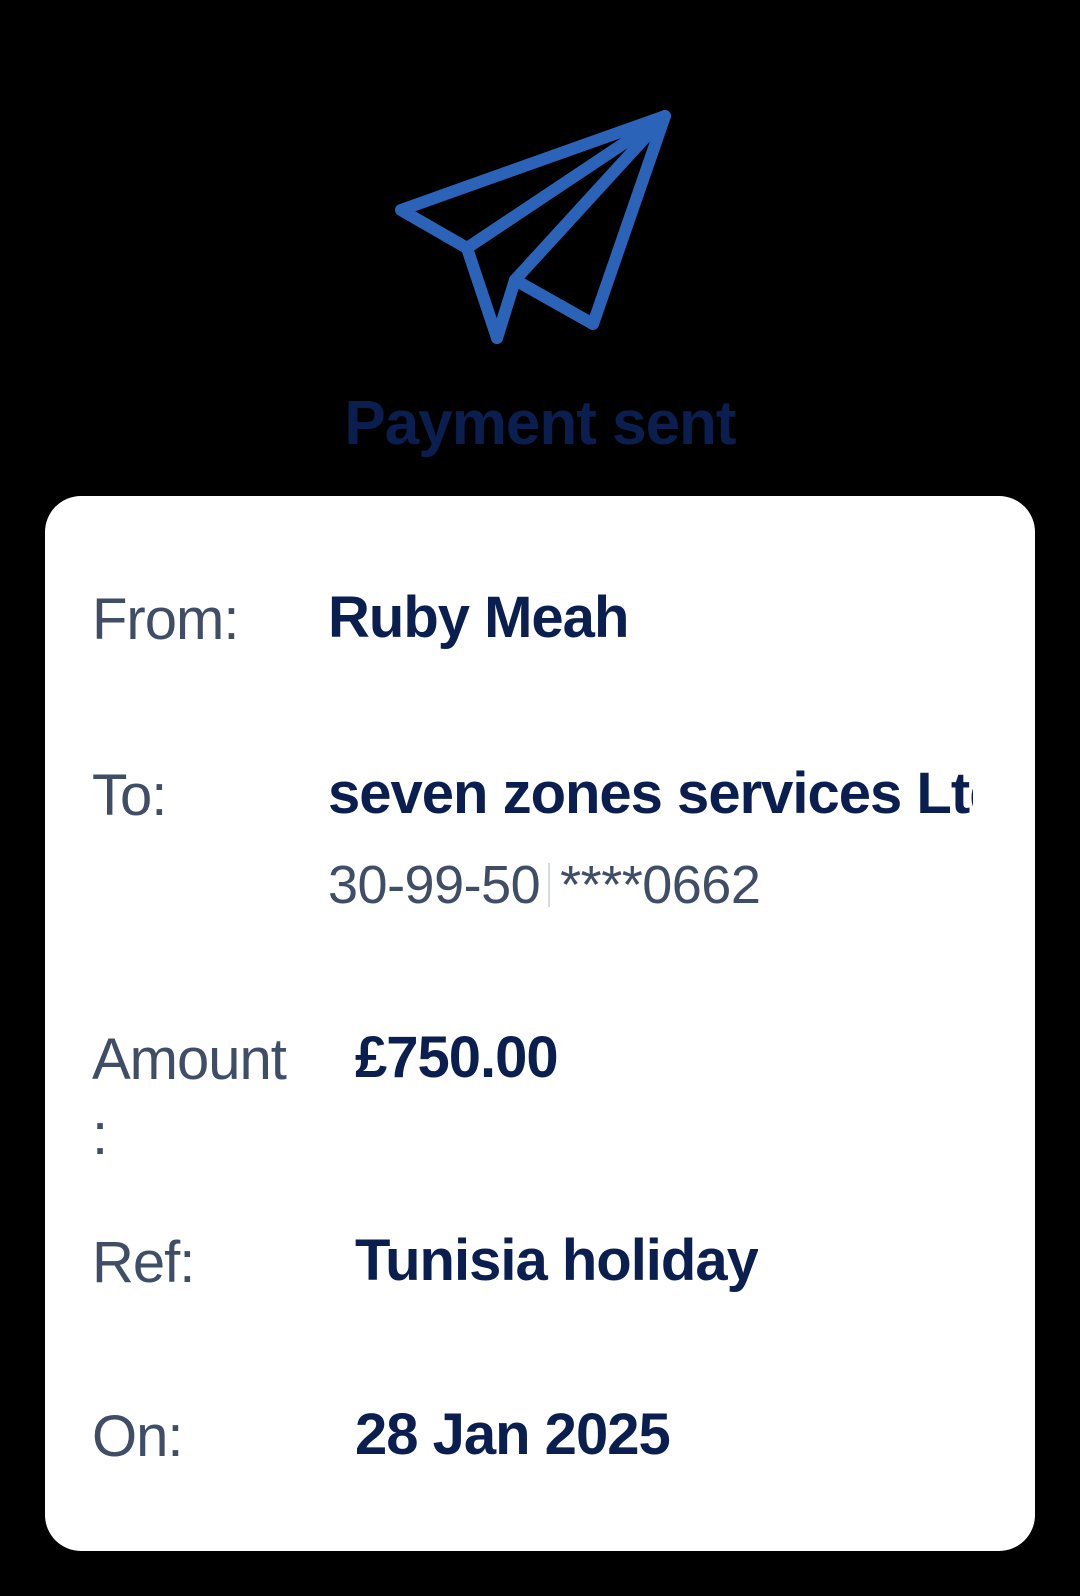  I want to click on divider, so click(549, 885).